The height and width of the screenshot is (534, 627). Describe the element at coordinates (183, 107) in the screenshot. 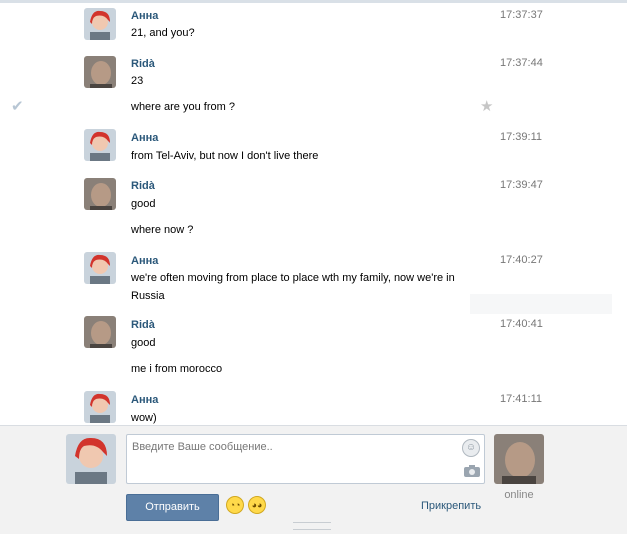

I see `message-text: where are you from ?` at that location.